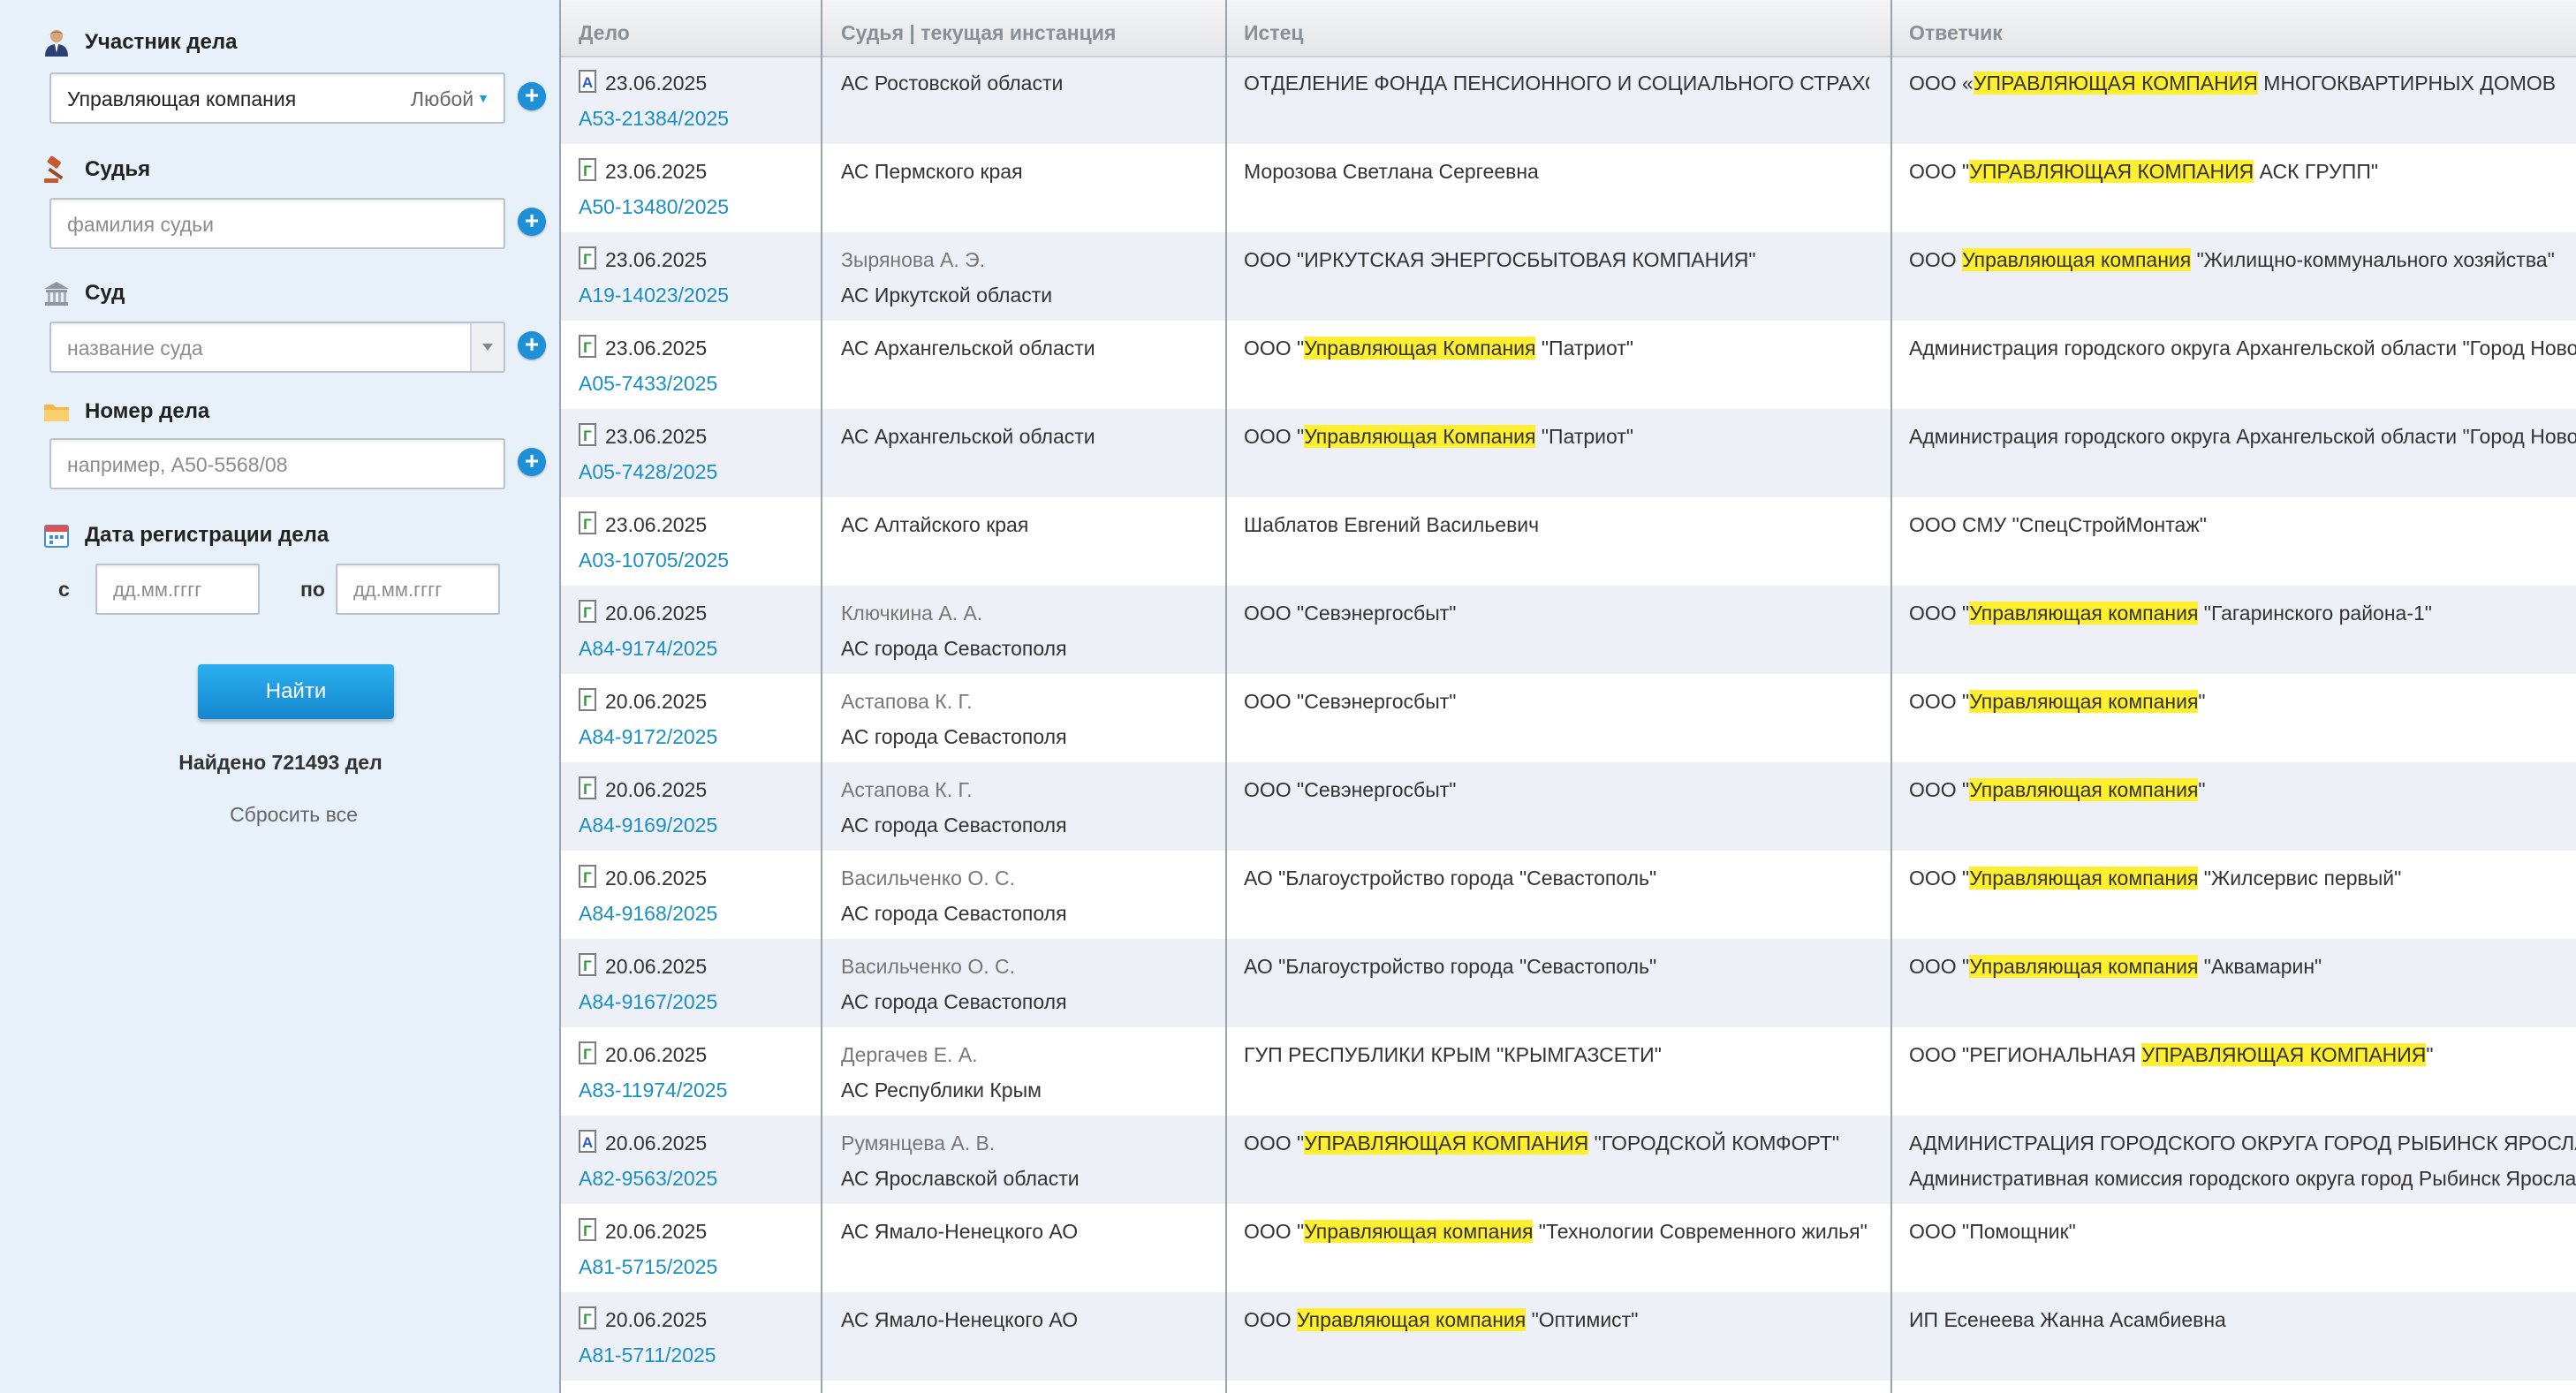 The image size is (2576, 1393). Describe the element at coordinates (648, 914) in the screenshot. I see `case-number-link: А84-9168/2025` at that location.